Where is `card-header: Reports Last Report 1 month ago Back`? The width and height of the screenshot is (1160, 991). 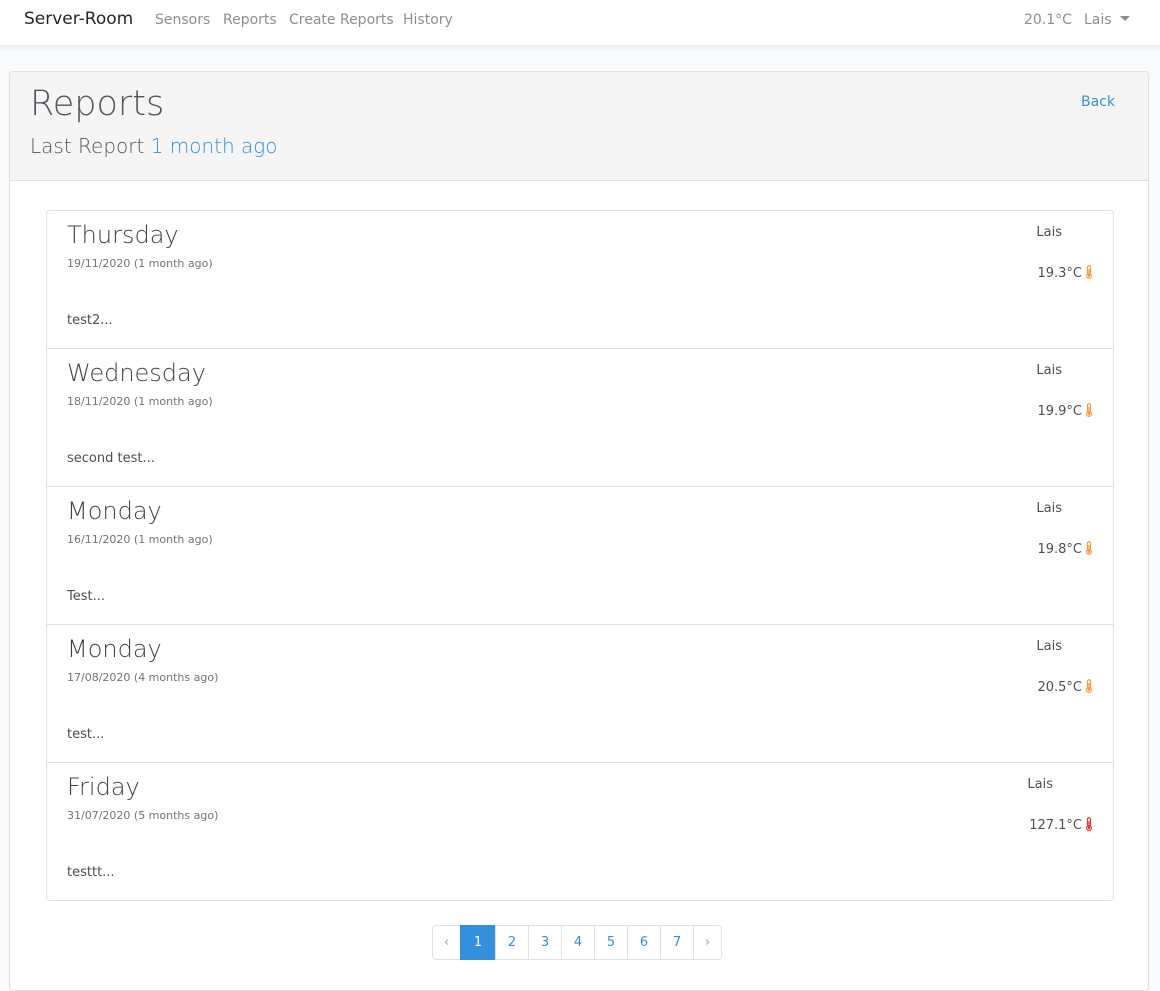 card-header: Reports Last Report 1 month ago Back is located at coordinates (579, 126).